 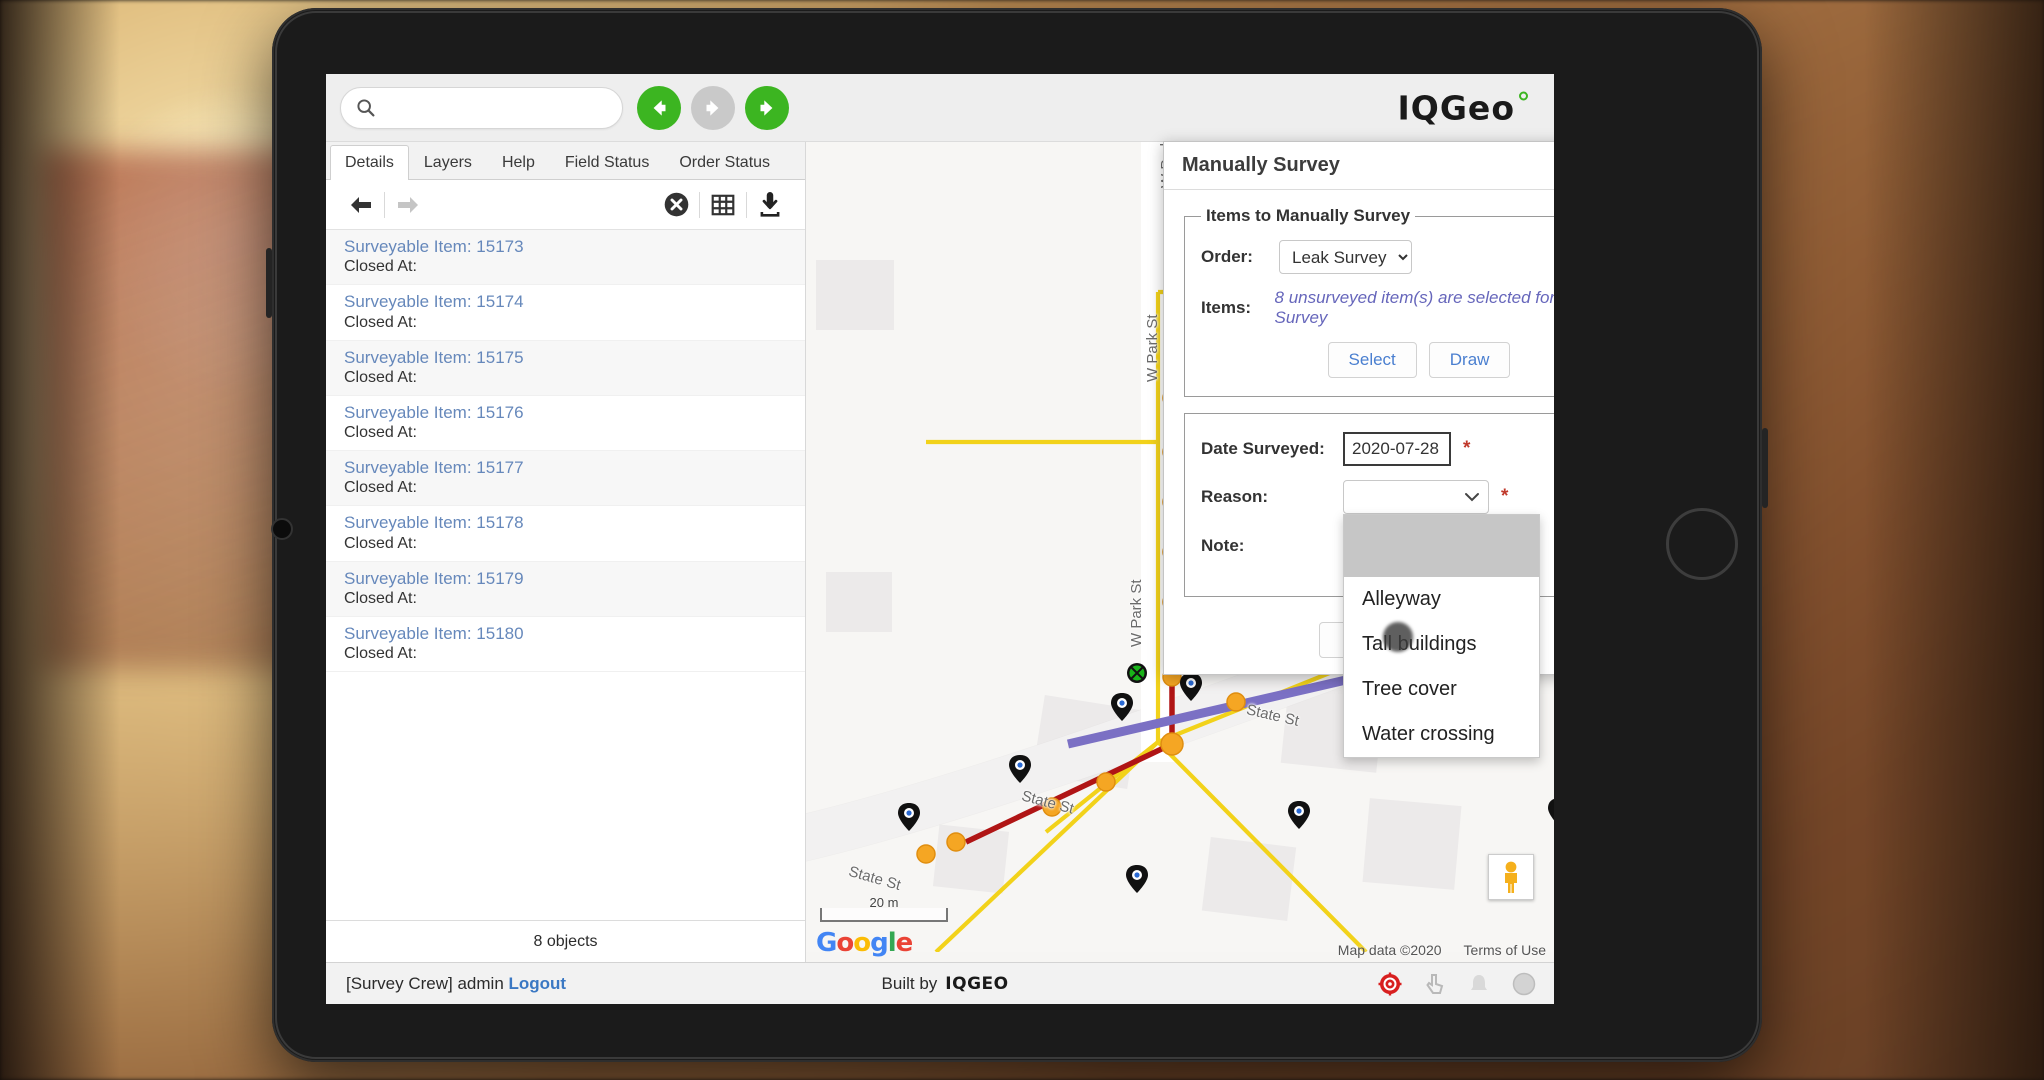 I want to click on table-view-button, so click(x=723, y=205).